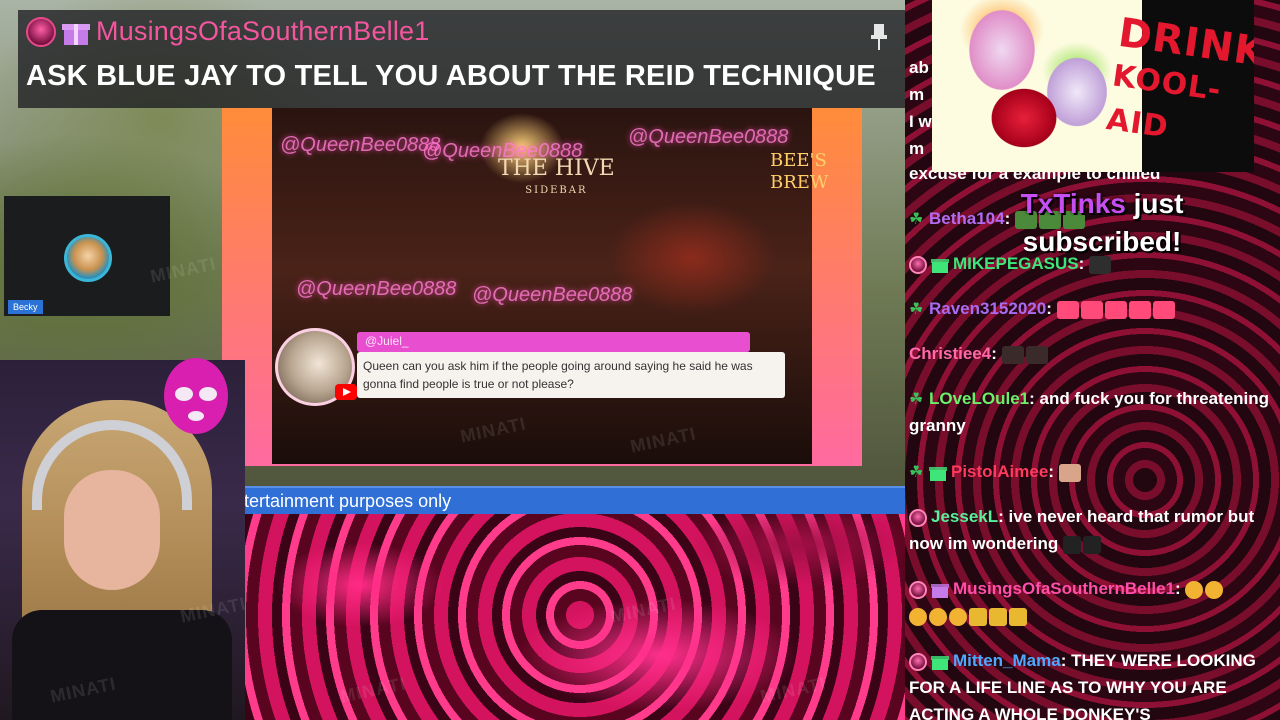 The image size is (1280, 720). Describe the element at coordinates (1102, 241) in the screenshot. I see `sub-alert-subscribed: subscribed!` at that location.